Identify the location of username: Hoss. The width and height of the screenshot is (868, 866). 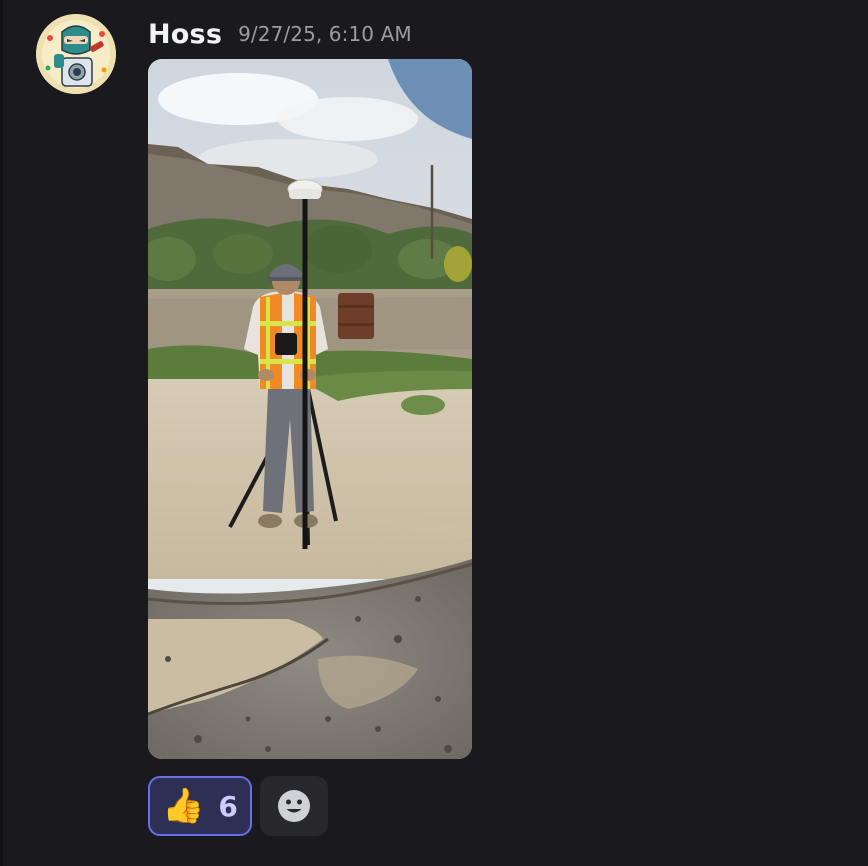
(185, 34).